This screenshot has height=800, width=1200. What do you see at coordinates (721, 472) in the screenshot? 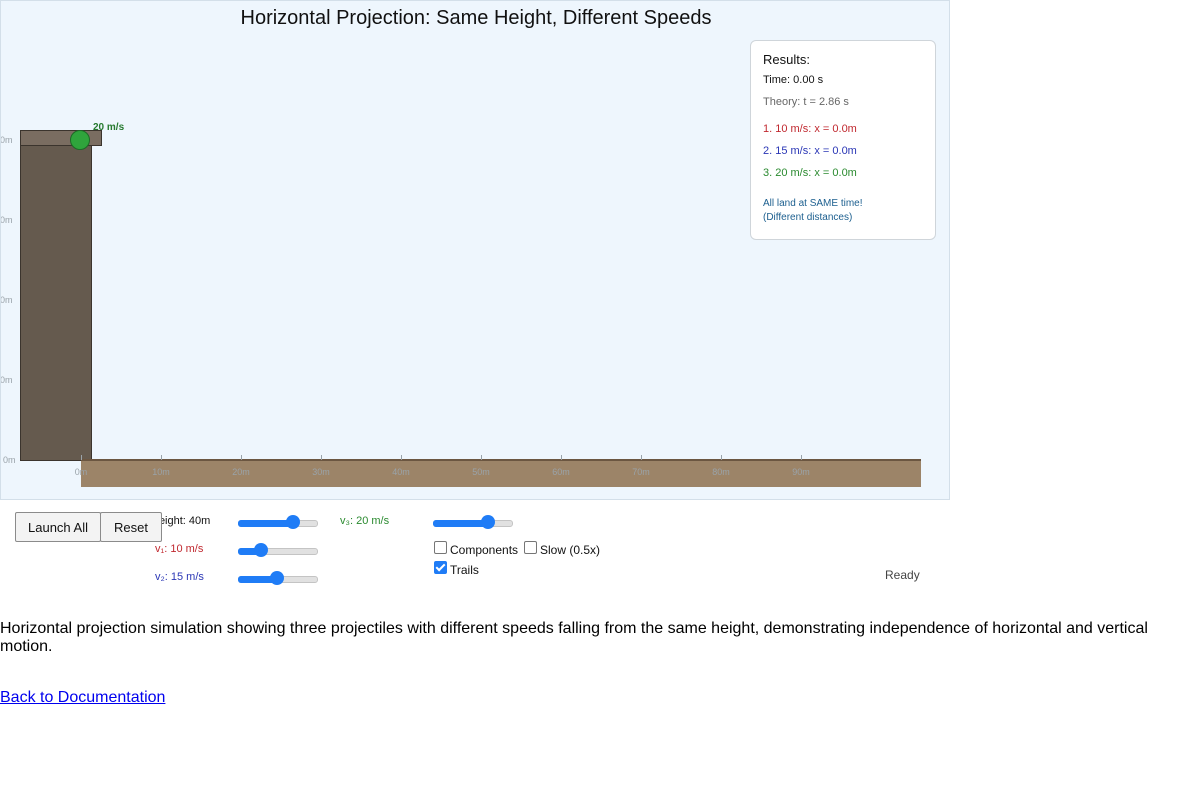
I see `x-axis-label: 80m` at bounding box center [721, 472].